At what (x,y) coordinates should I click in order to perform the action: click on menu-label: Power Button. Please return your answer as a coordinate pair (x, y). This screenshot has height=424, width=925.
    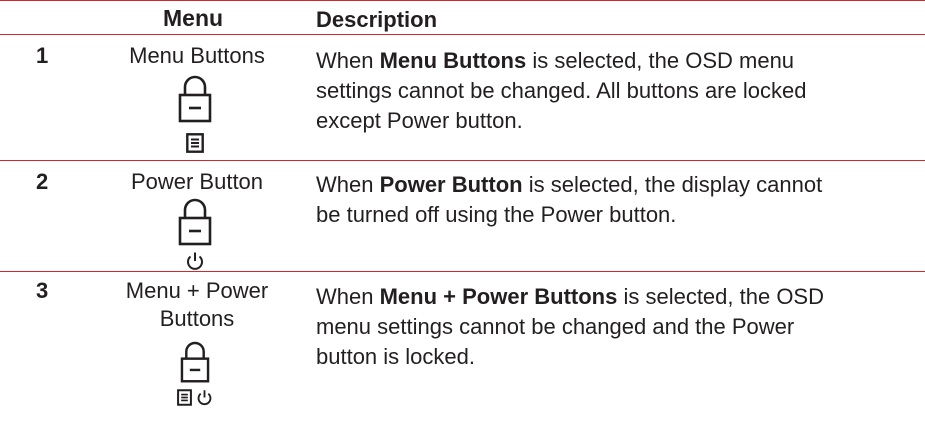
    Looking at the image, I should click on (197, 181).